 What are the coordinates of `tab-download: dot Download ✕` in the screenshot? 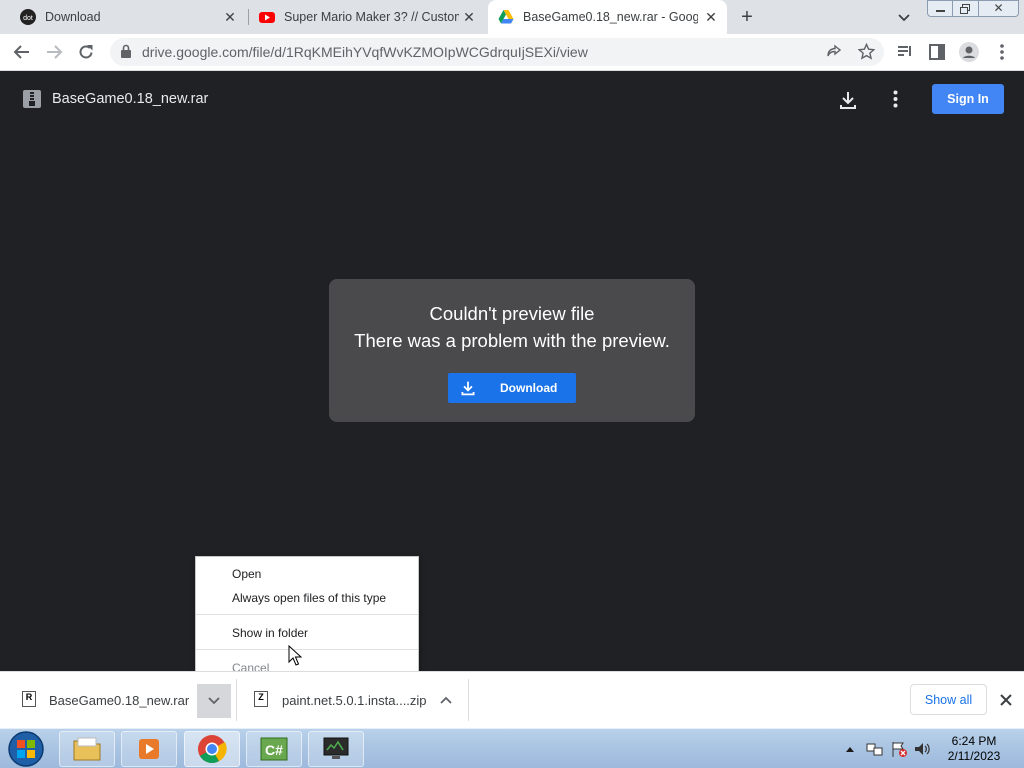 It's located at (128, 17).